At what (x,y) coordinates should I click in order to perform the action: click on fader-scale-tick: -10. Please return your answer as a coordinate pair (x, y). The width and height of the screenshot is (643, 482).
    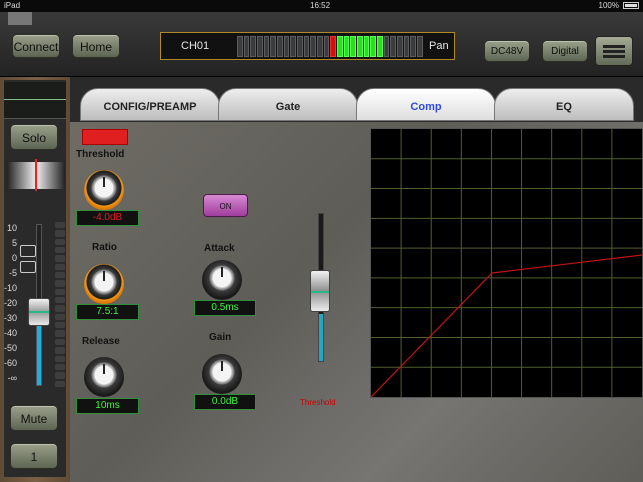
    Looking at the image, I should click on (10, 288).